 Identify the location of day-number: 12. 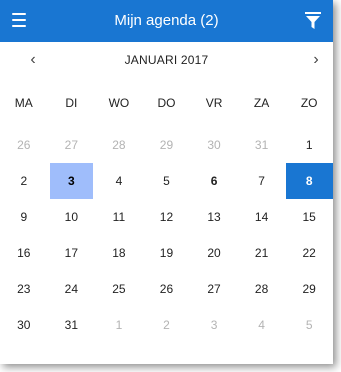
(166, 217).